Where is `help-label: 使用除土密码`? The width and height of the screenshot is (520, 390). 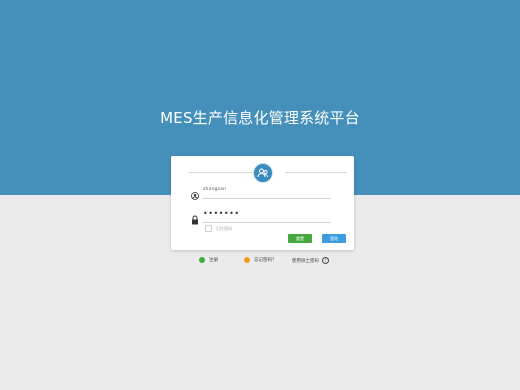 help-label: 使用除土密码 is located at coordinates (305, 261).